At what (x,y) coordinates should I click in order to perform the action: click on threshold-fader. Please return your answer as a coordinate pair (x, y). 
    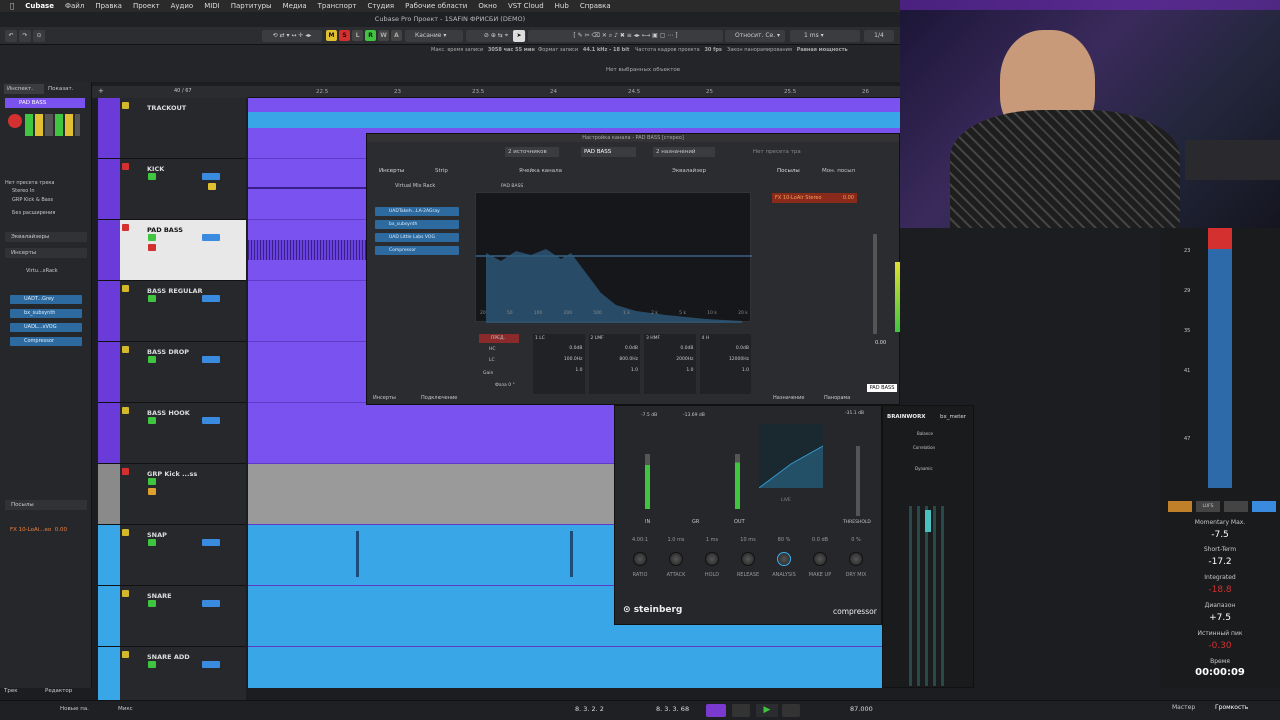
    Looking at the image, I should click on (858, 481).